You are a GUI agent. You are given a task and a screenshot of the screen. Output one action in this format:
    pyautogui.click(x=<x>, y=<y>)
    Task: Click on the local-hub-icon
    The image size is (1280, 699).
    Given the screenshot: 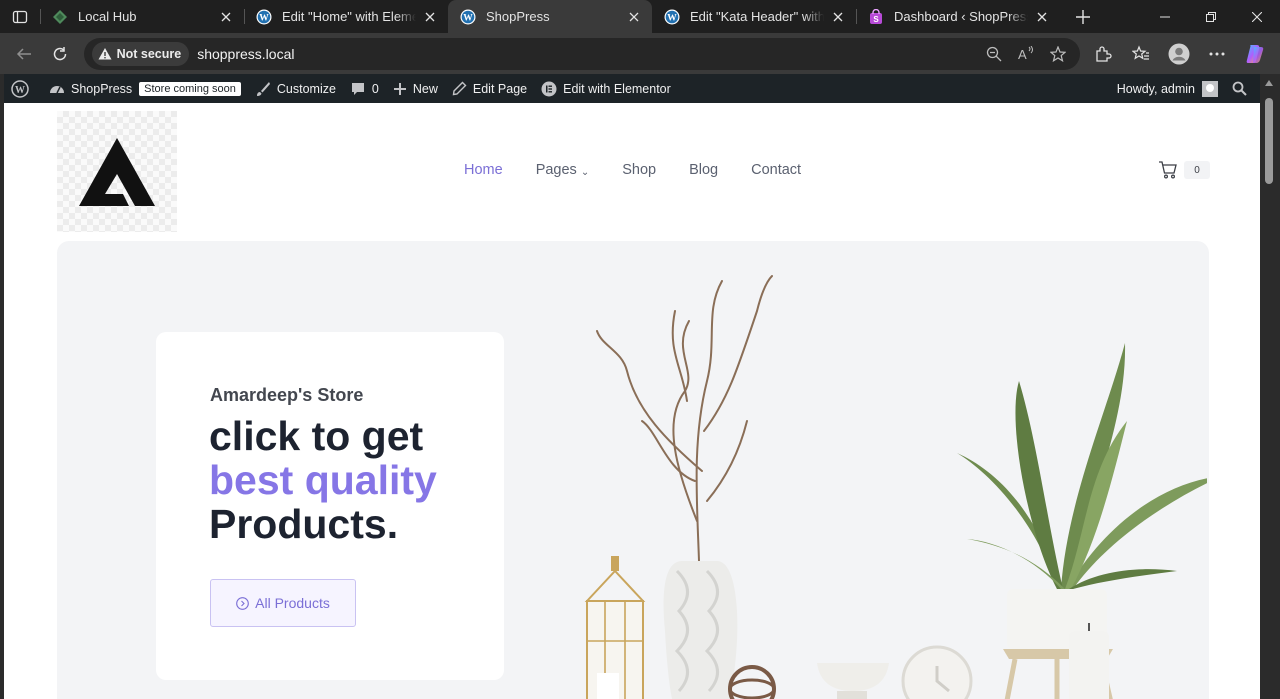 What is the action you would take?
    pyautogui.click(x=60, y=17)
    